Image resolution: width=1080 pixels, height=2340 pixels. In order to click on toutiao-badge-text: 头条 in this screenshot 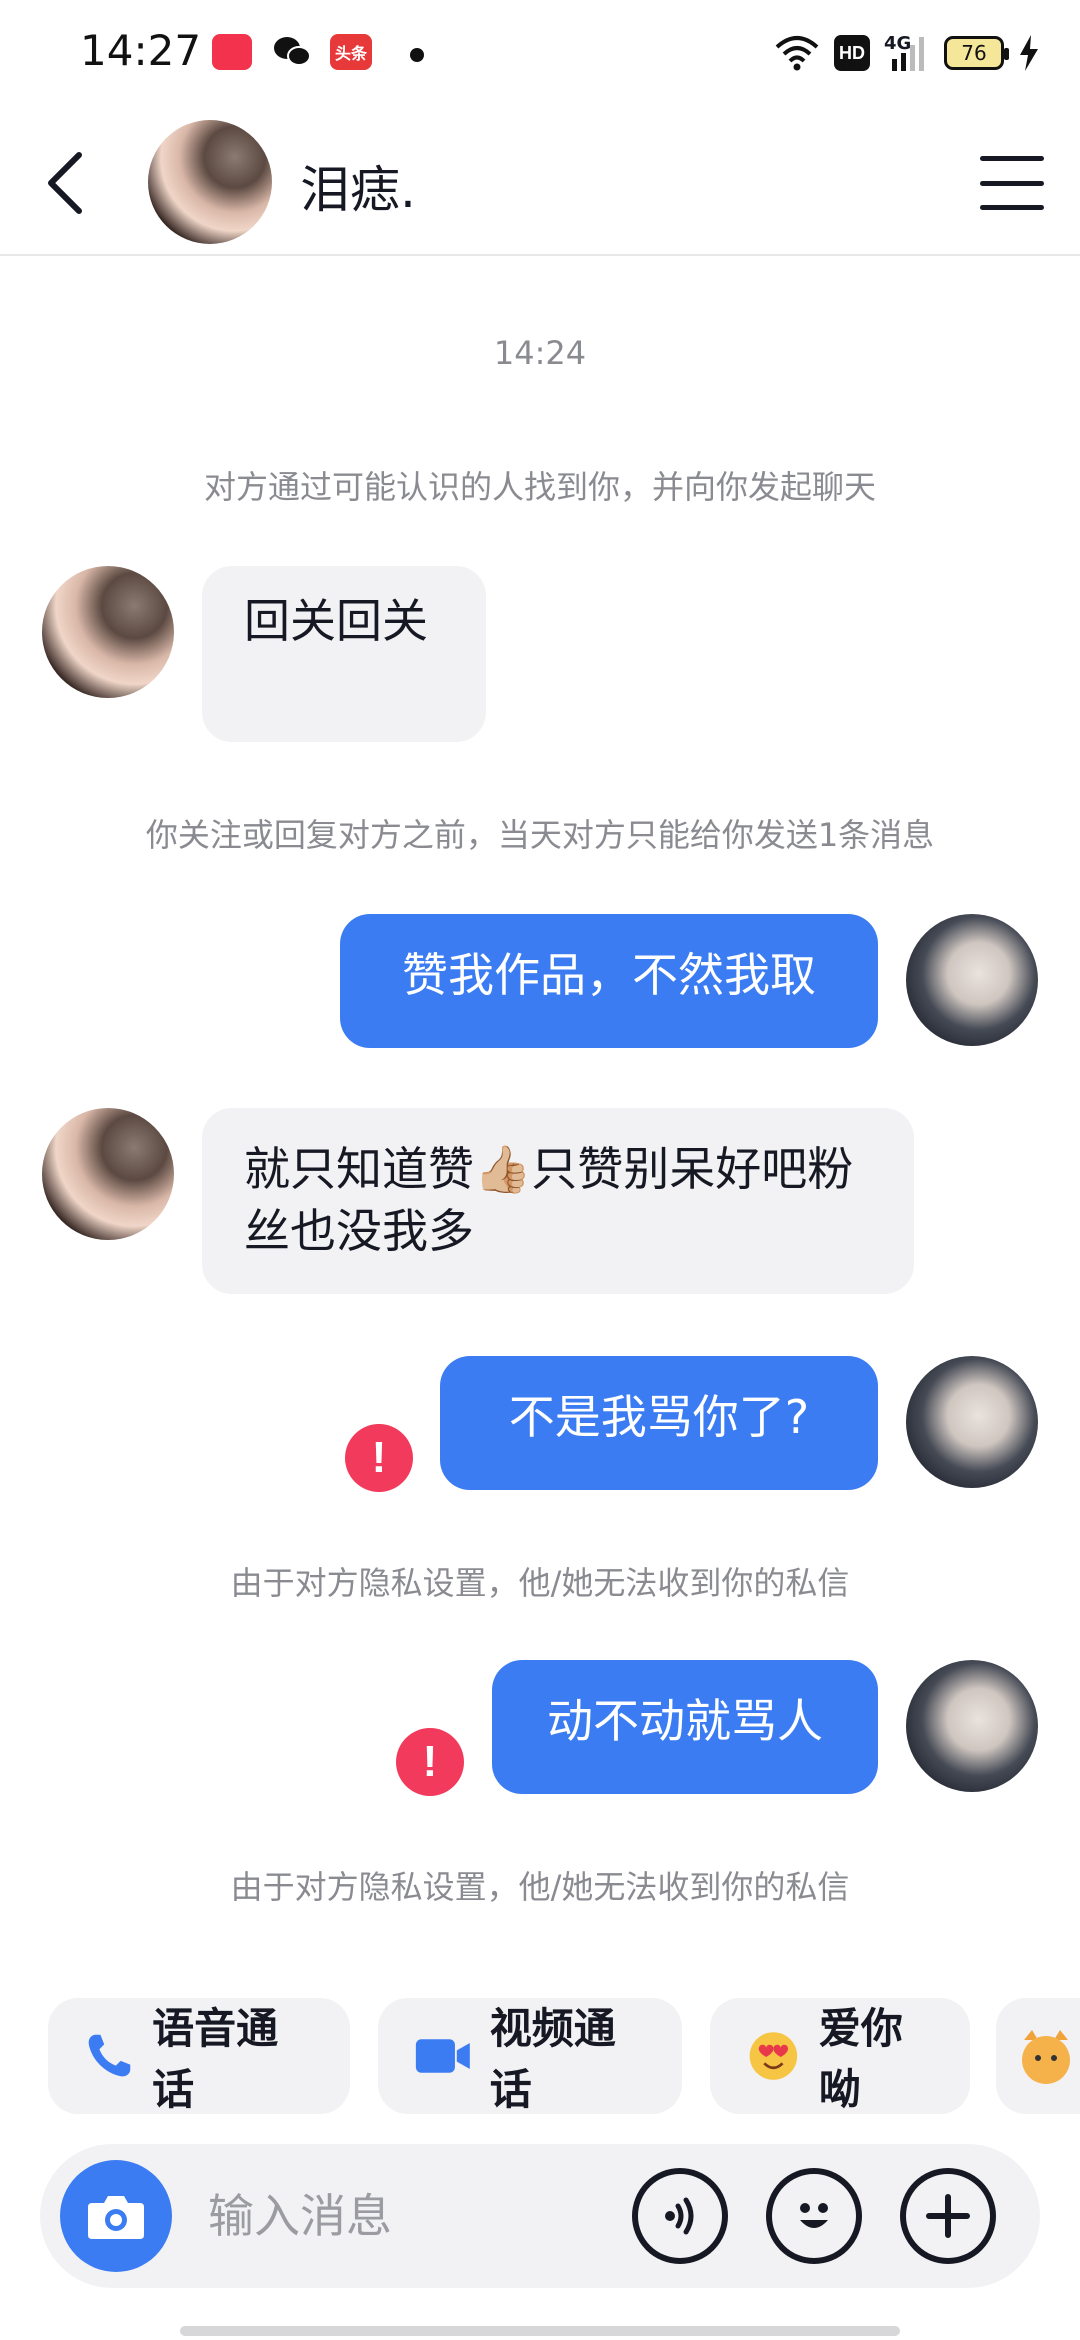, I will do `click(350, 53)`.